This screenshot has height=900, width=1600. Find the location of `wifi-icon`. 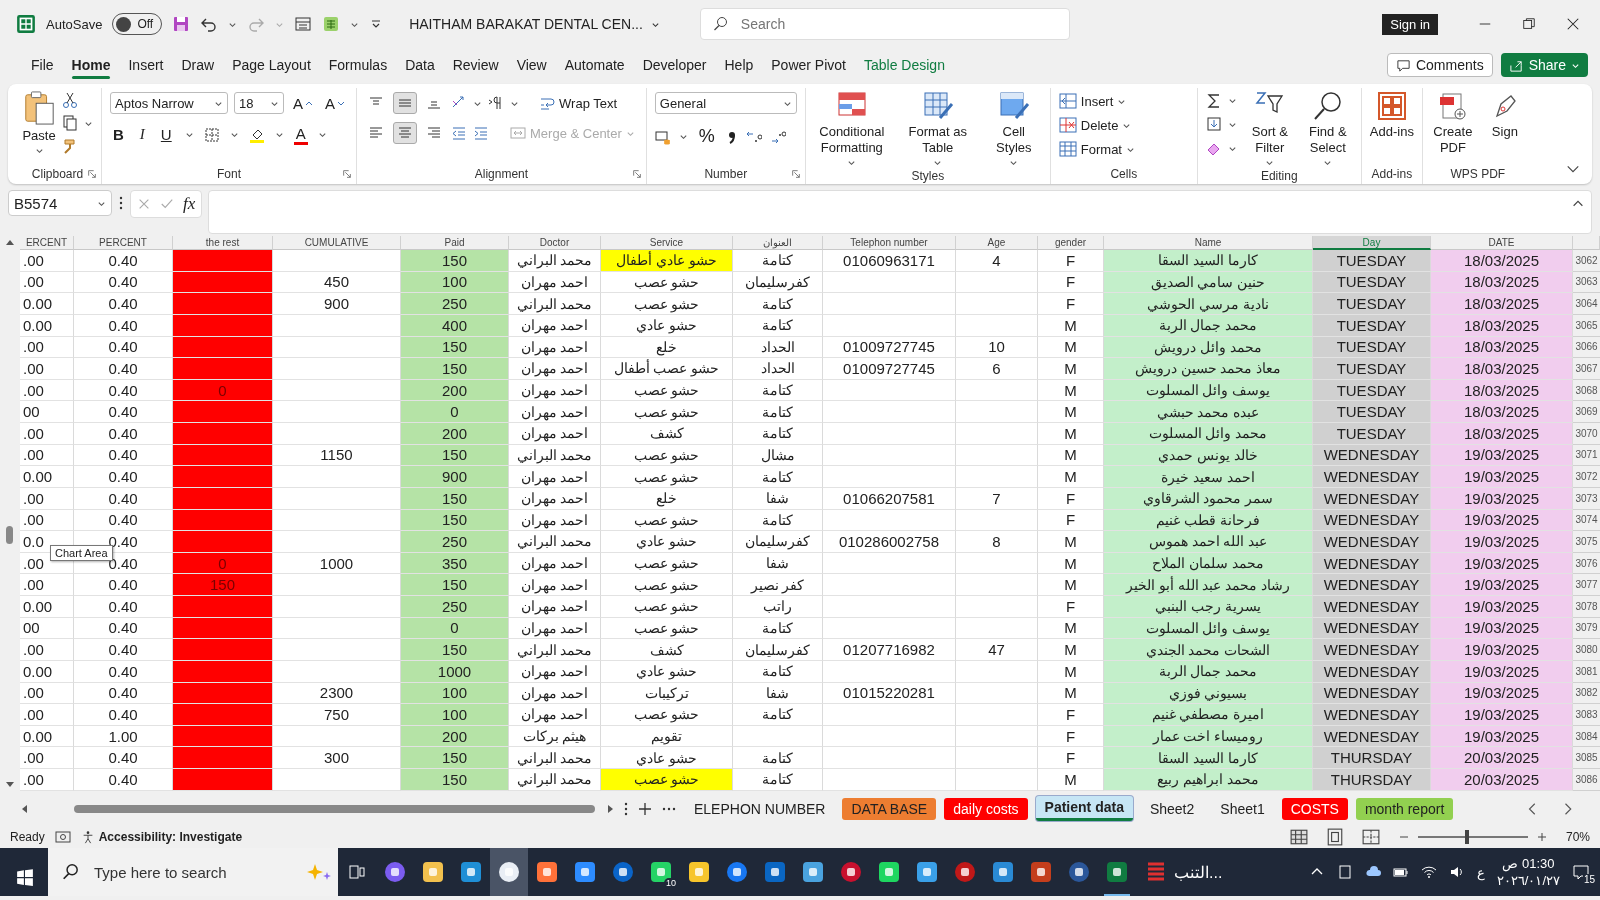

wifi-icon is located at coordinates (1428, 872).